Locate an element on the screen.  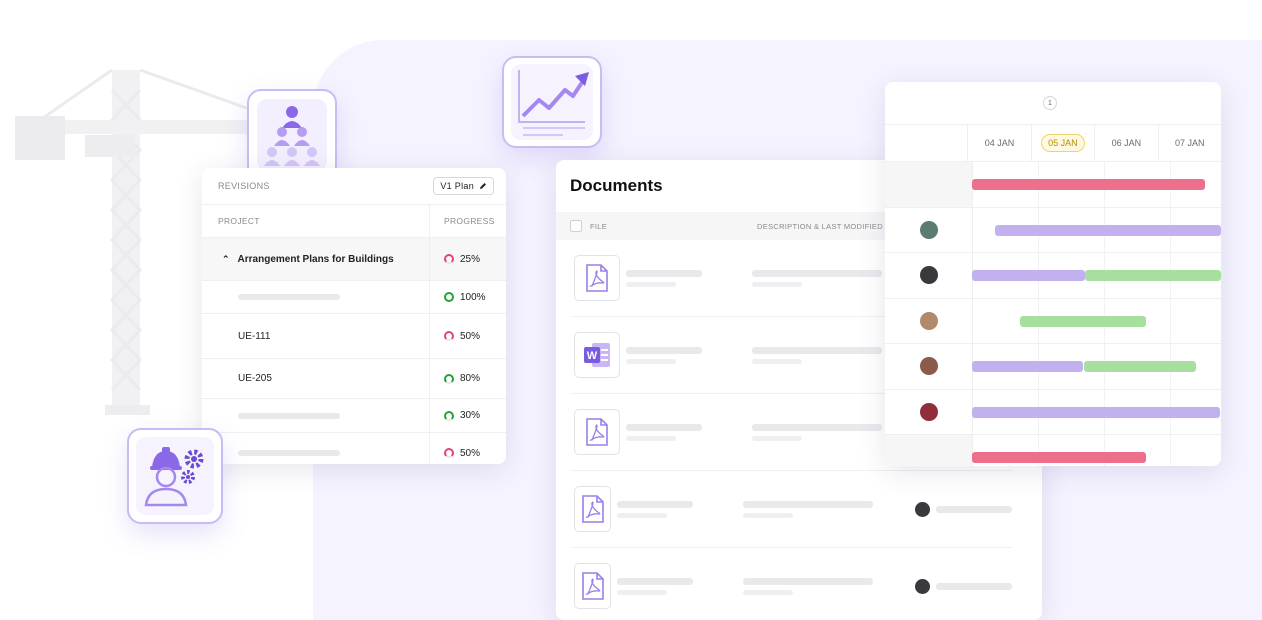
select-all-checkbox is located at coordinates (576, 226).